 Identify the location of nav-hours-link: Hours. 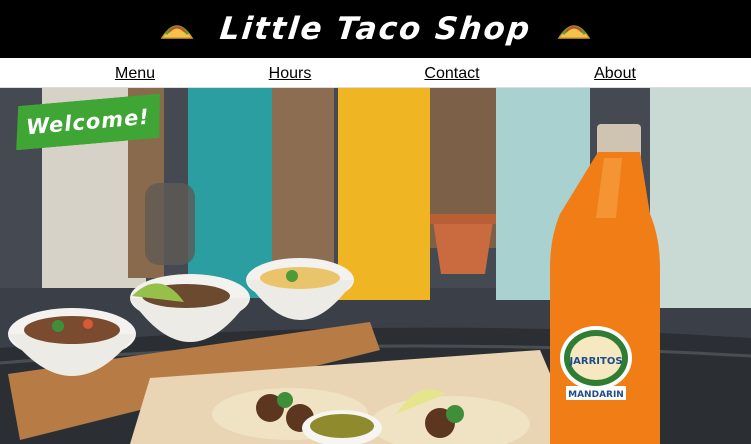
(290, 73).